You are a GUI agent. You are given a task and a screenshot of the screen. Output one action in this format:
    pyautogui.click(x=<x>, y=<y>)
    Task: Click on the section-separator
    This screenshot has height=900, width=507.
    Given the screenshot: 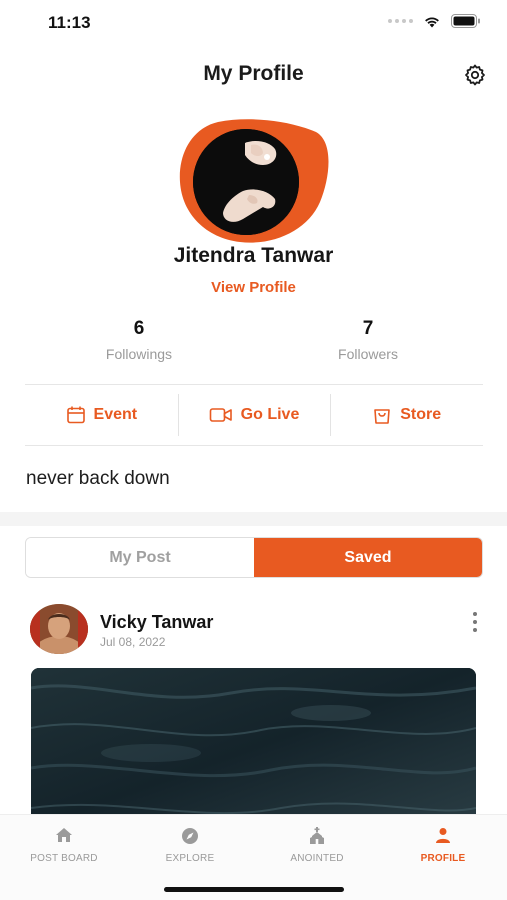 What is the action you would take?
    pyautogui.click(x=253, y=519)
    